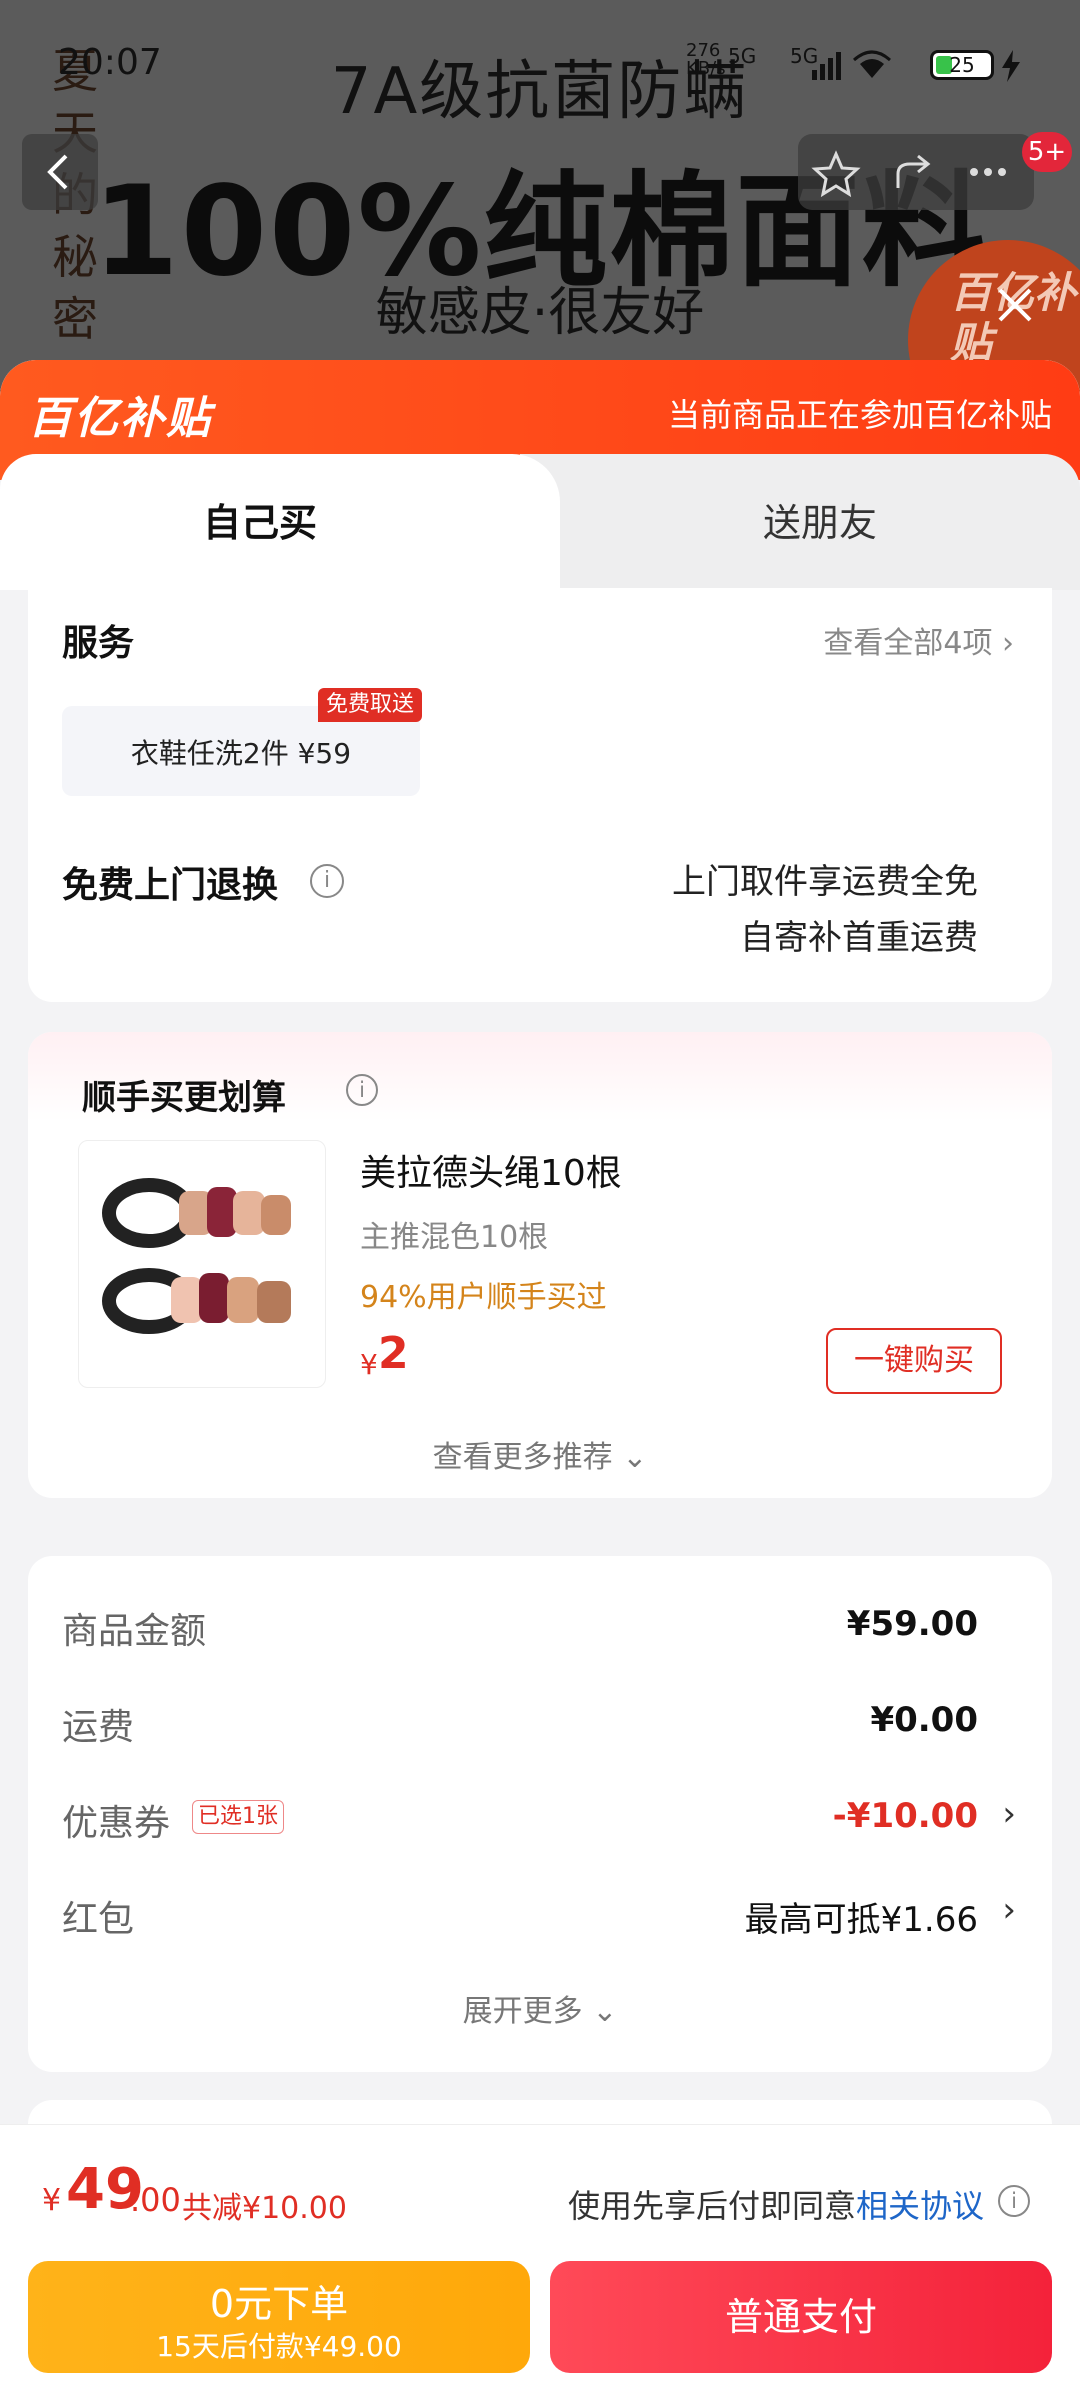  Describe the element at coordinates (98, 1919) in the screenshot. I see `red-packet-label: 红包` at that location.